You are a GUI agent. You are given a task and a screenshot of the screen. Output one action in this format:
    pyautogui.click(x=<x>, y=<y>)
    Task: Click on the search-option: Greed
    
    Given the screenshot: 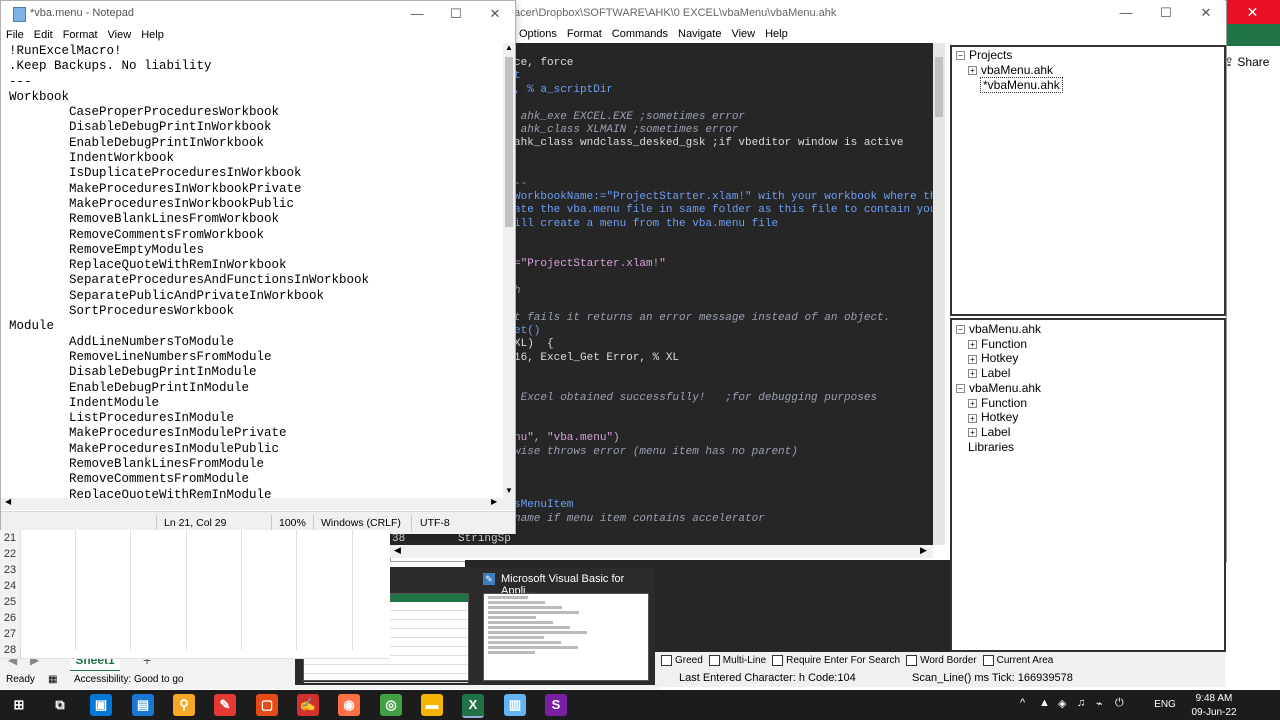 What is the action you would take?
    pyautogui.click(x=679, y=660)
    